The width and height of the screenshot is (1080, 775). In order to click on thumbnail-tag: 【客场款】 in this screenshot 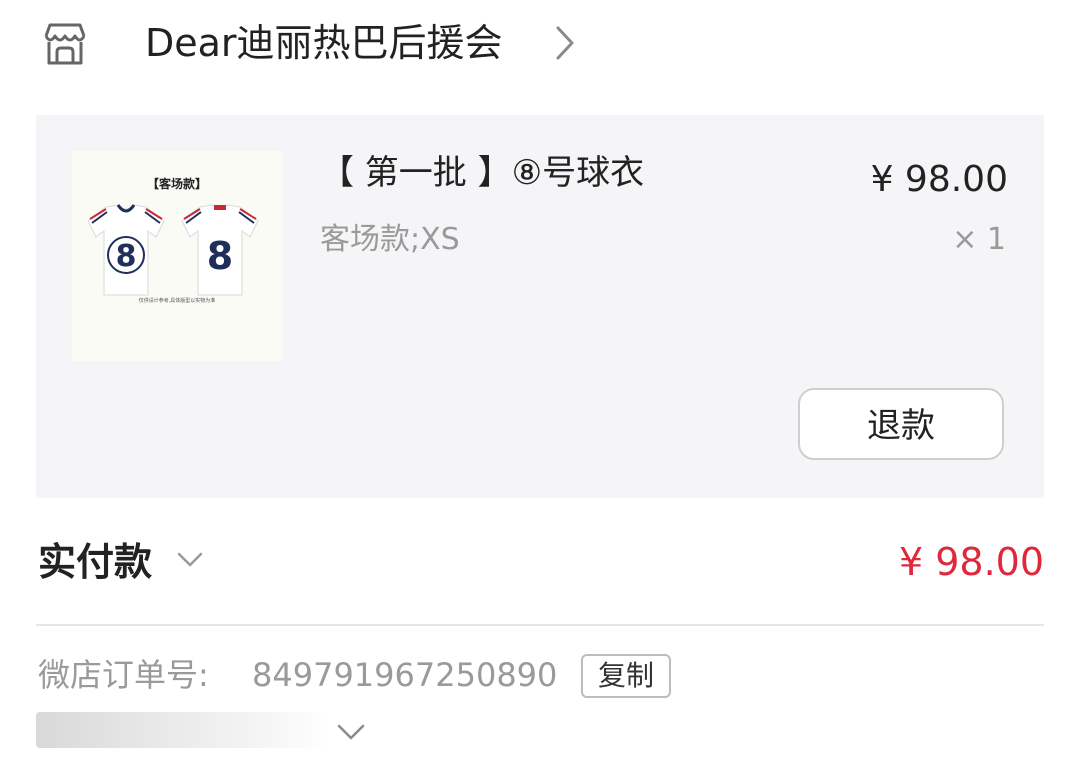, I will do `click(176, 184)`.